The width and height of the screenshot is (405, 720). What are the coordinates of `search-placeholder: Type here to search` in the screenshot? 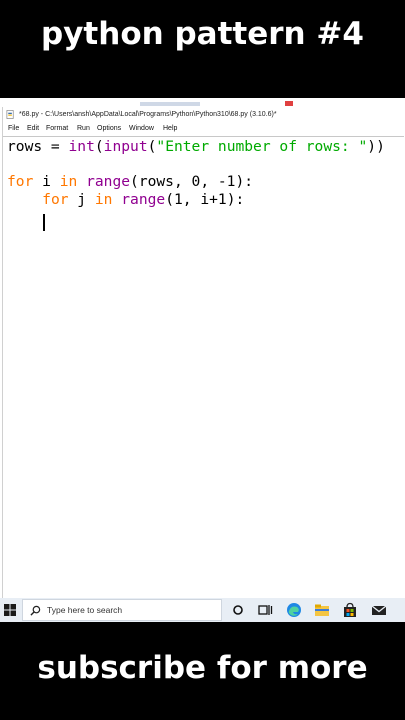 It's located at (85, 610).